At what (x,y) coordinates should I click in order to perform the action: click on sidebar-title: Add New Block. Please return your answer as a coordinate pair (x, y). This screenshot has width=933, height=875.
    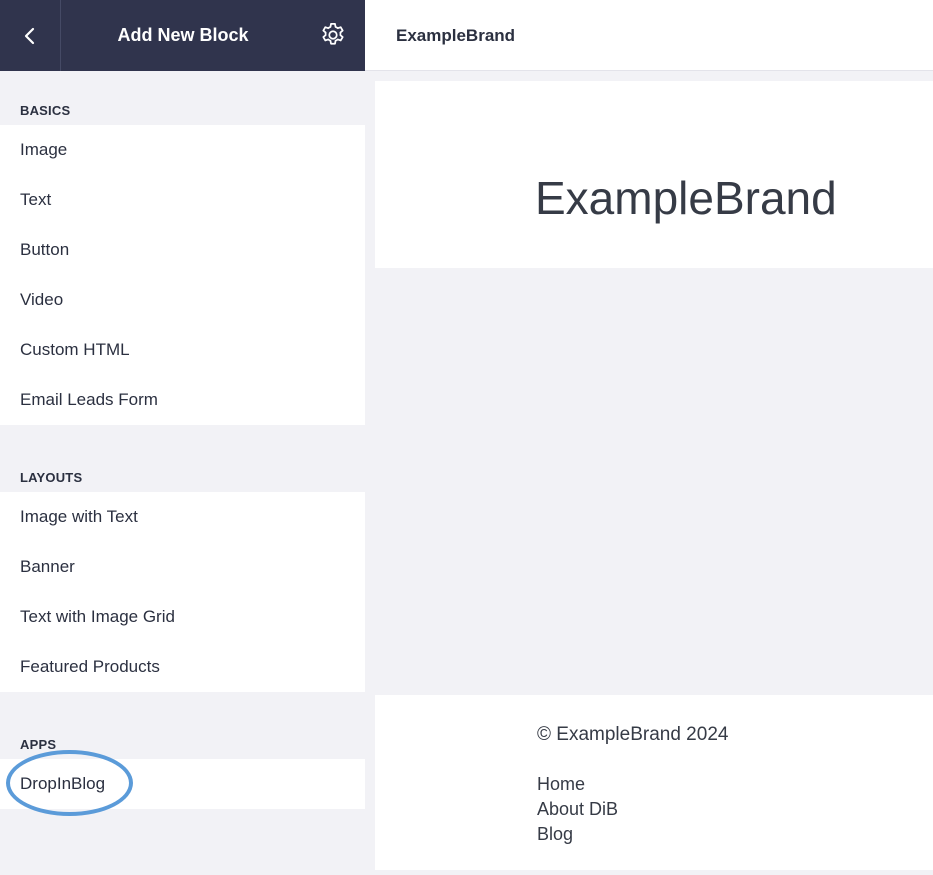
    Looking at the image, I should click on (183, 35).